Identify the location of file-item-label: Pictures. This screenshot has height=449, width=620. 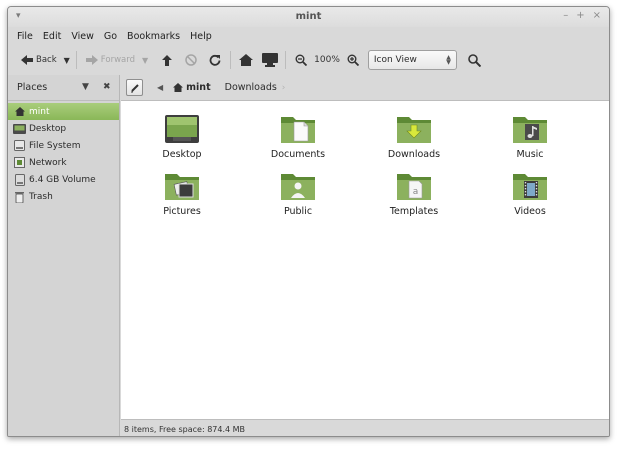
(182, 211).